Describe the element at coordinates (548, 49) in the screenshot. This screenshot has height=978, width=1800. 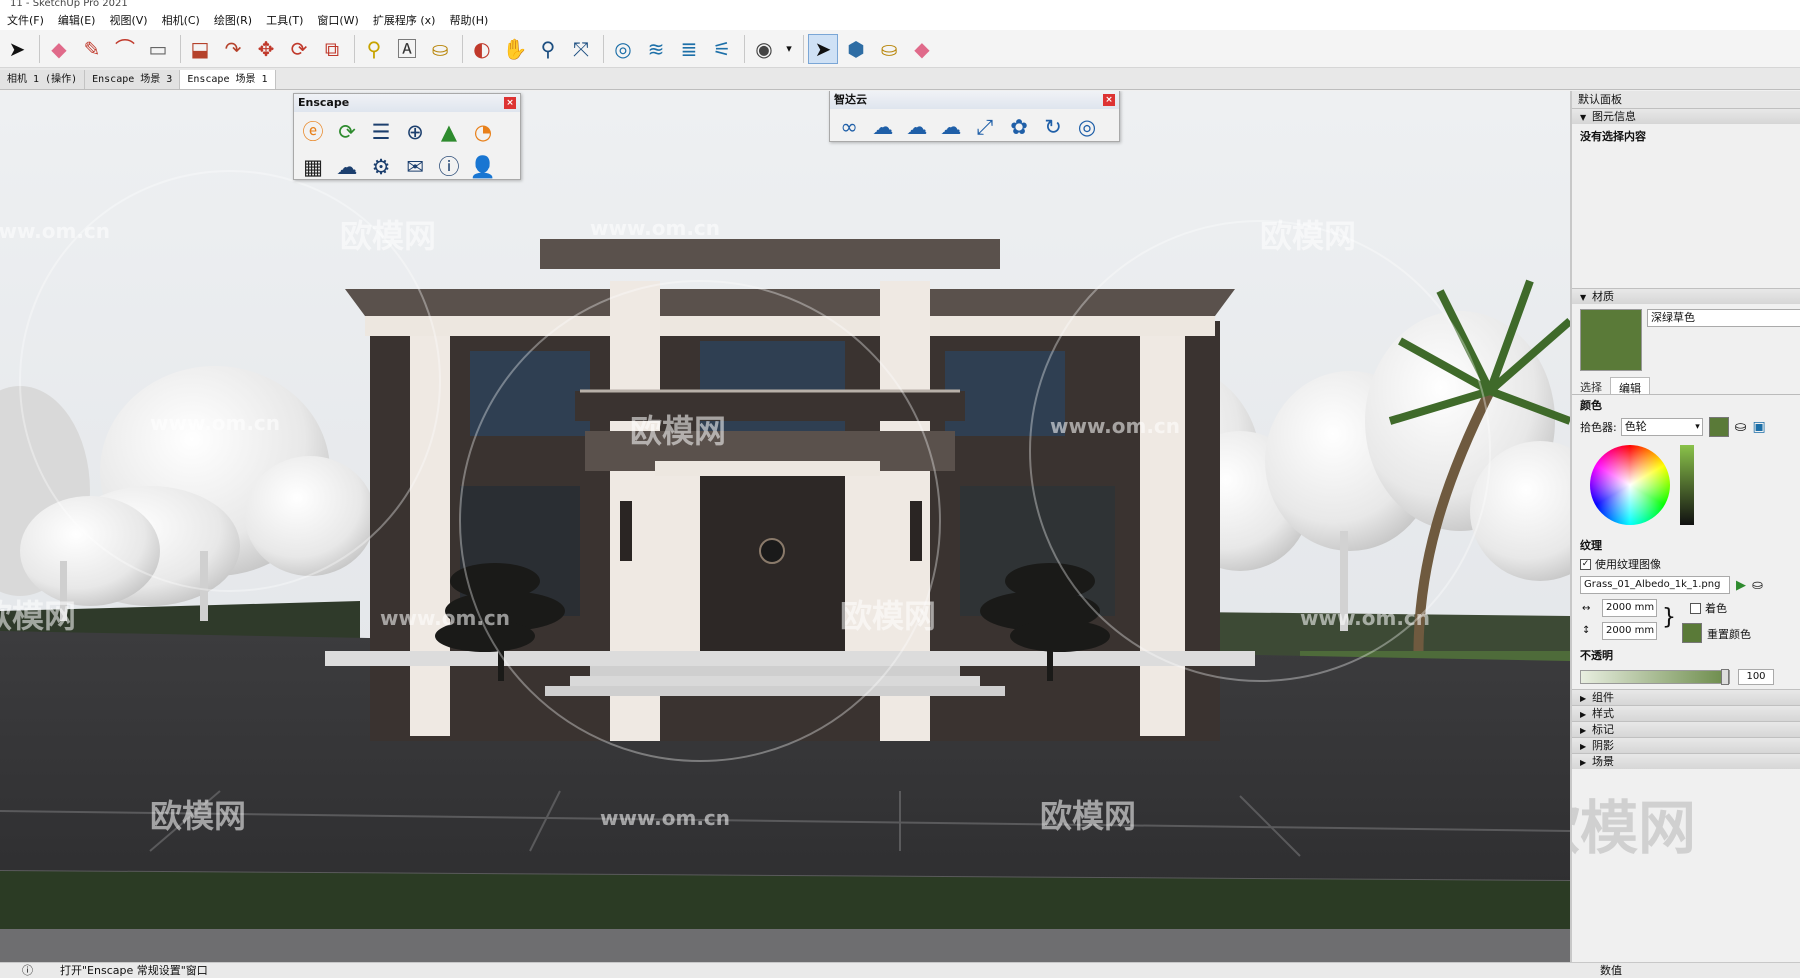
I see `zoom-icon: ⚲` at that location.